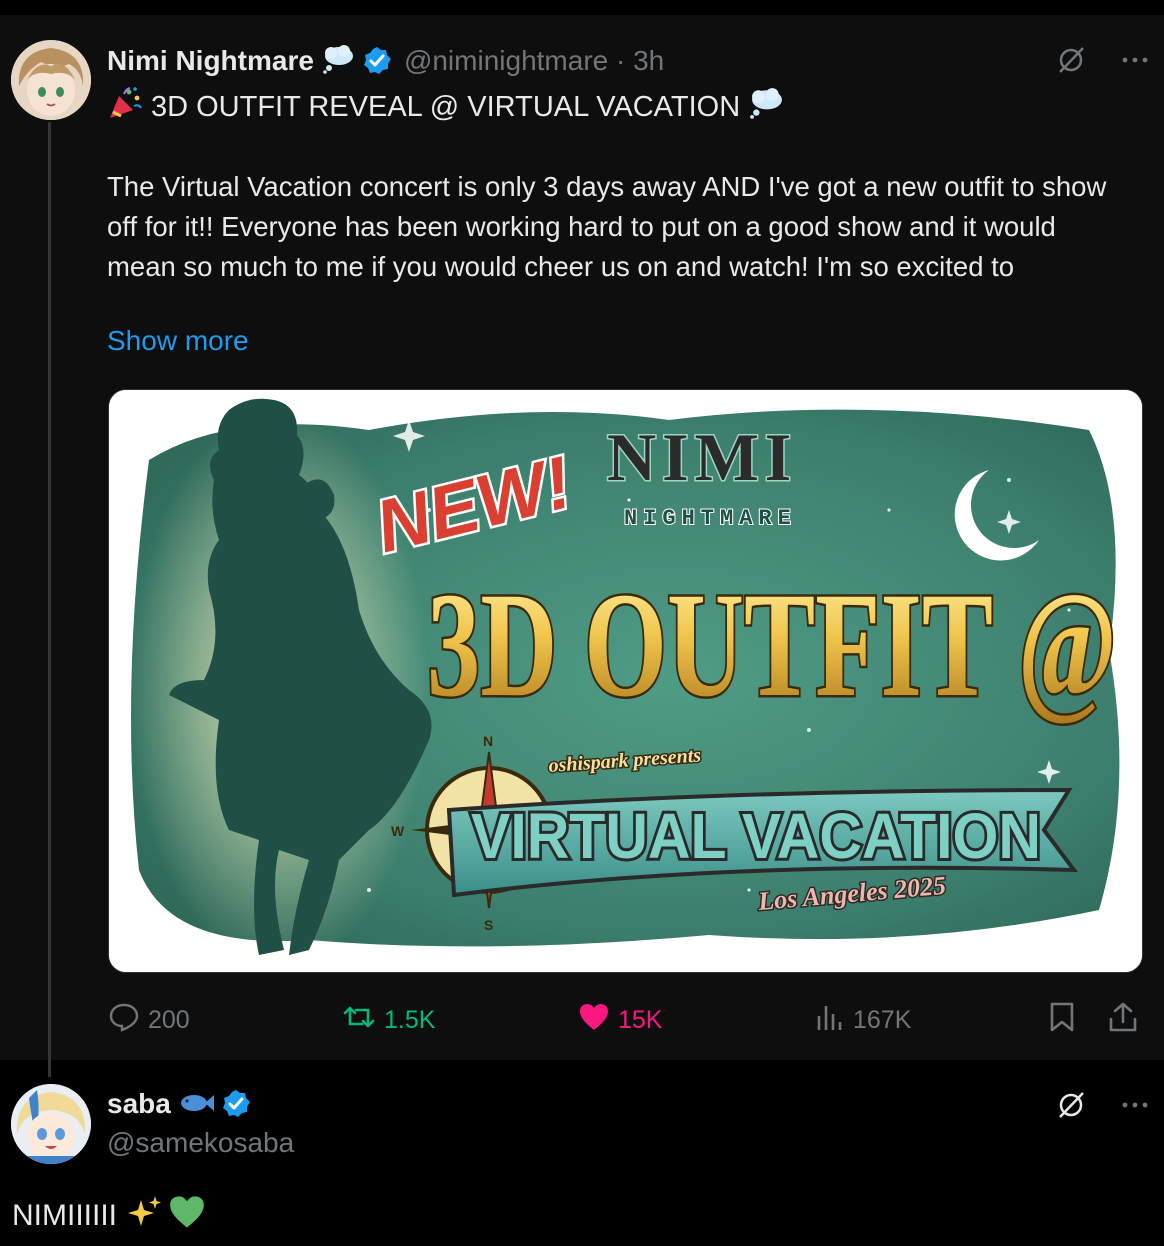 The height and width of the screenshot is (1246, 1164). What do you see at coordinates (49, 599) in the screenshot?
I see `thread-line` at bounding box center [49, 599].